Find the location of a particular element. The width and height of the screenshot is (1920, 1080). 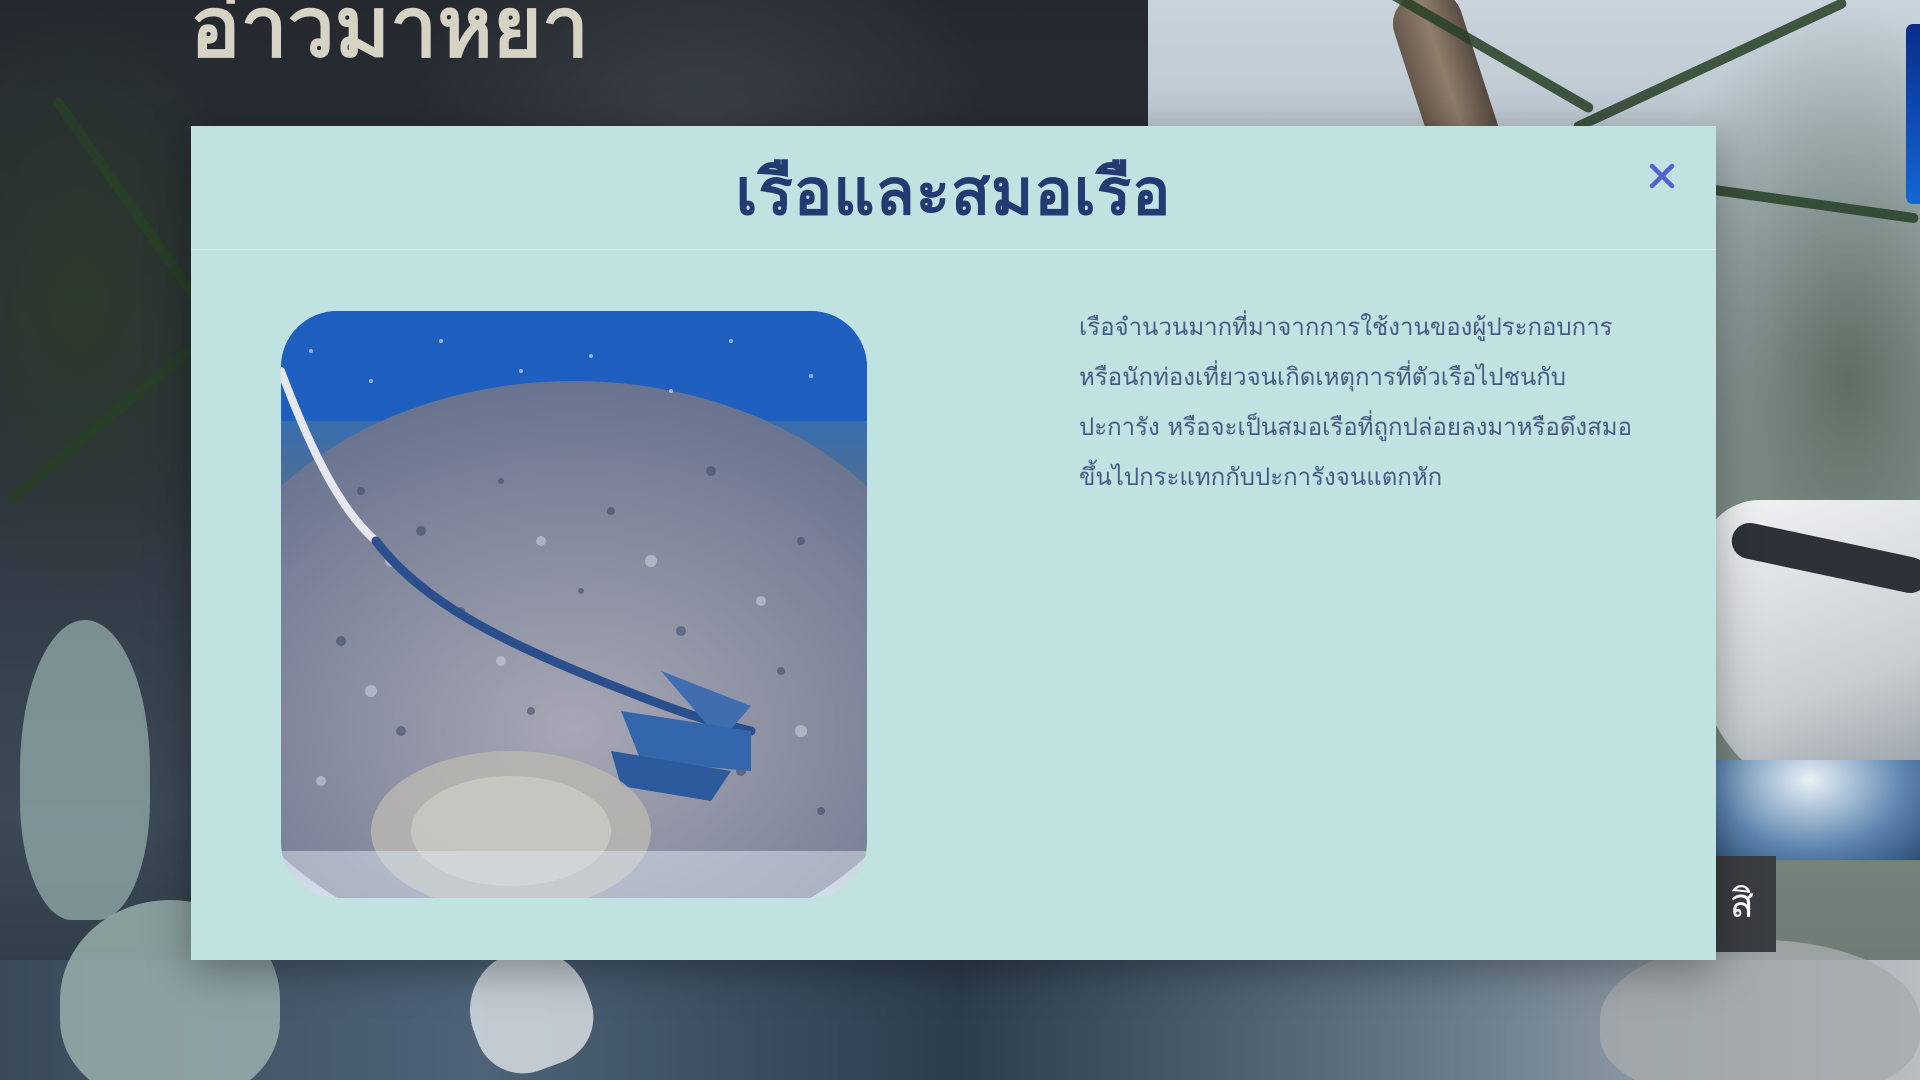

modal-title: เรือและสมอเรือ is located at coordinates (953, 192).